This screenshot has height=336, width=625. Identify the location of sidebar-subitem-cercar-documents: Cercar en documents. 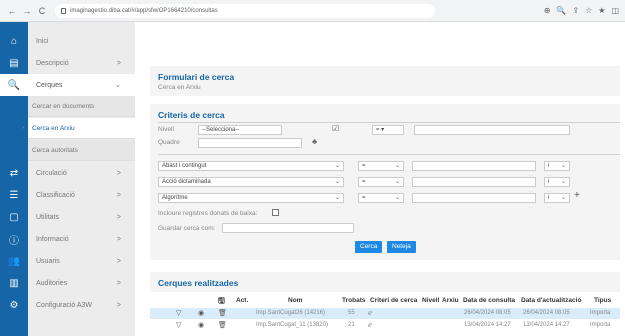
(81, 106).